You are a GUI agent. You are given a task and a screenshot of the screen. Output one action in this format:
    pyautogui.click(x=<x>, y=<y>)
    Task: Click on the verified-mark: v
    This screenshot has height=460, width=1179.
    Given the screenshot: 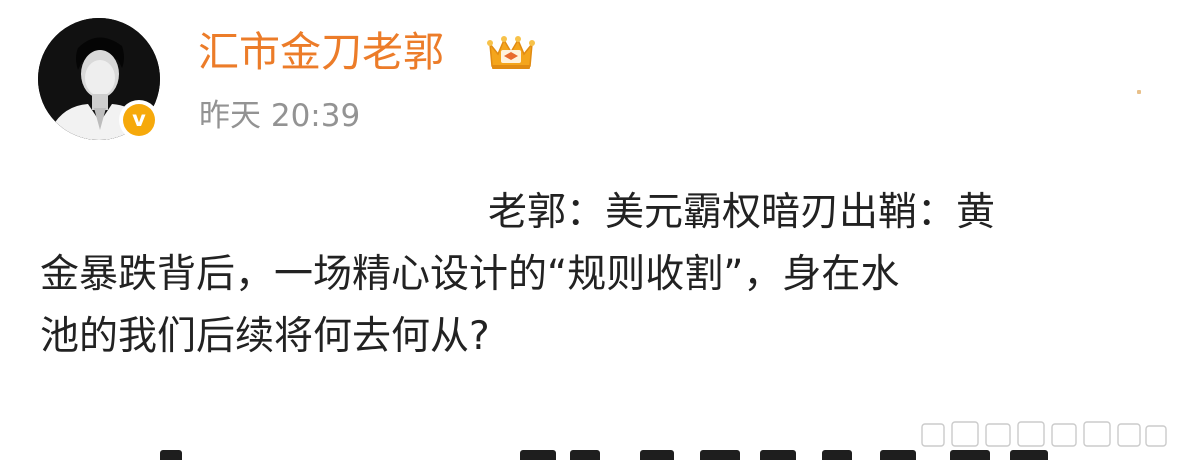 What is the action you would take?
    pyautogui.click(x=139, y=120)
    